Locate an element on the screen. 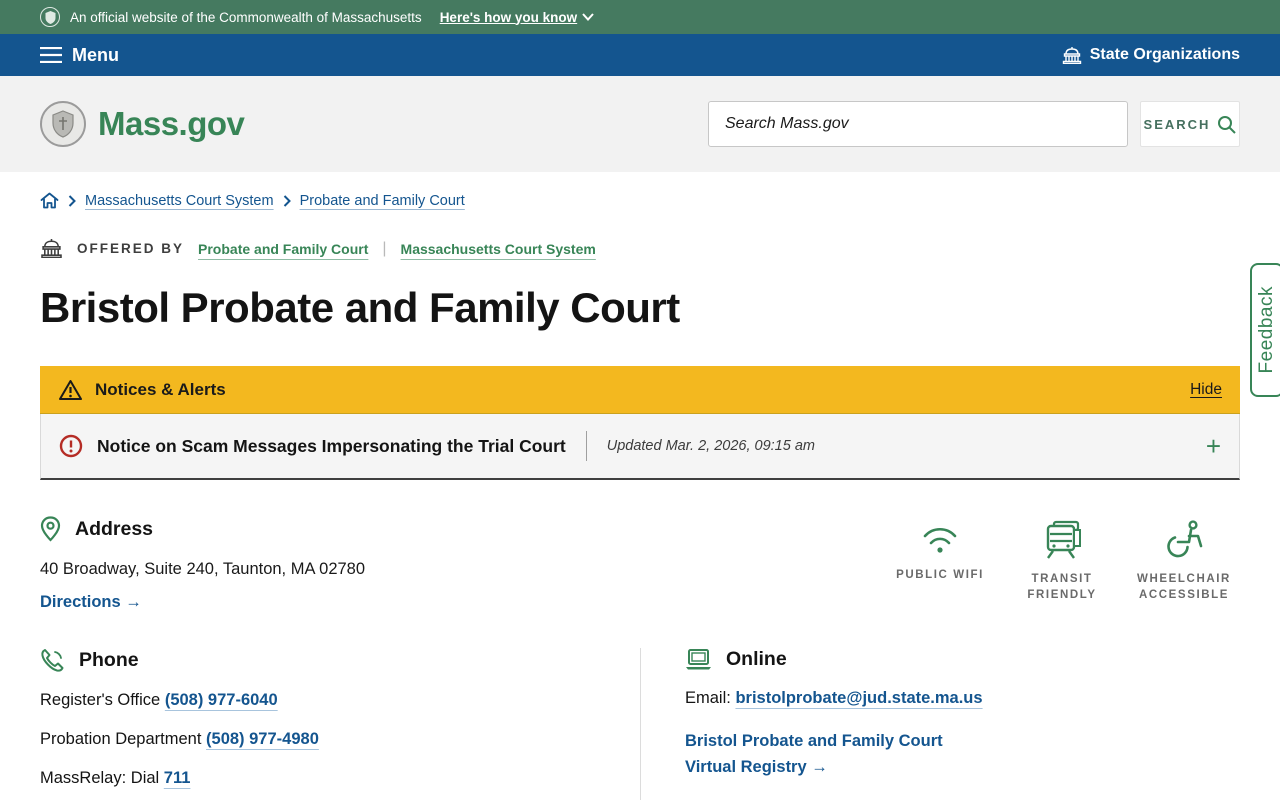 This screenshot has width=1280, height=800. amenity-transit-friendly: TRANSIT FRIENDLY is located at coordinates (1062, 566).